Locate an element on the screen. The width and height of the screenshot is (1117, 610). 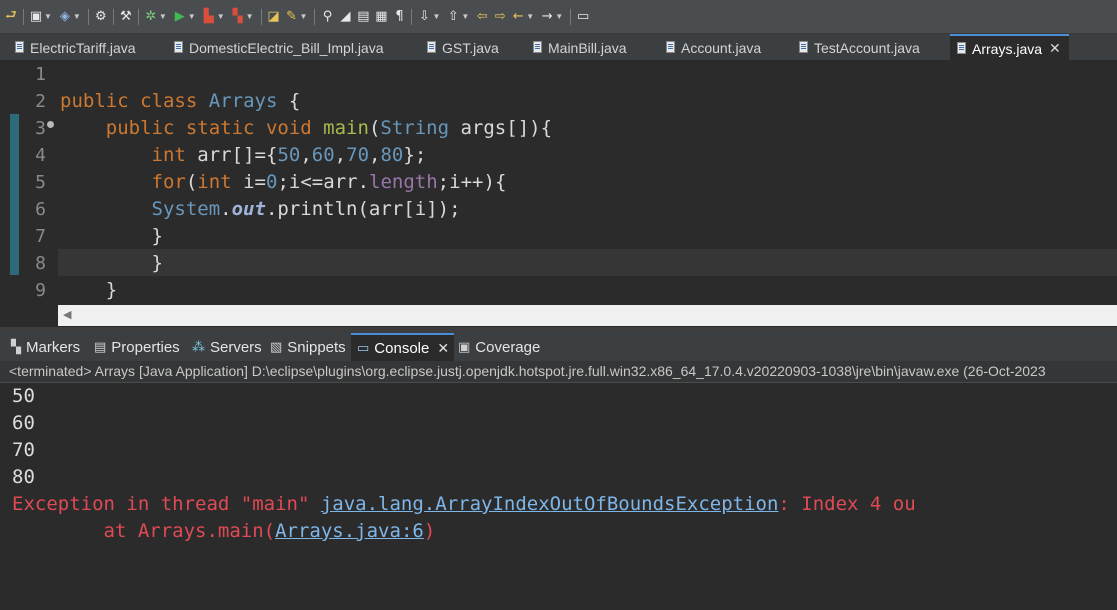
editor-tab-gst: GST.java is located at coordinates (463, 47).